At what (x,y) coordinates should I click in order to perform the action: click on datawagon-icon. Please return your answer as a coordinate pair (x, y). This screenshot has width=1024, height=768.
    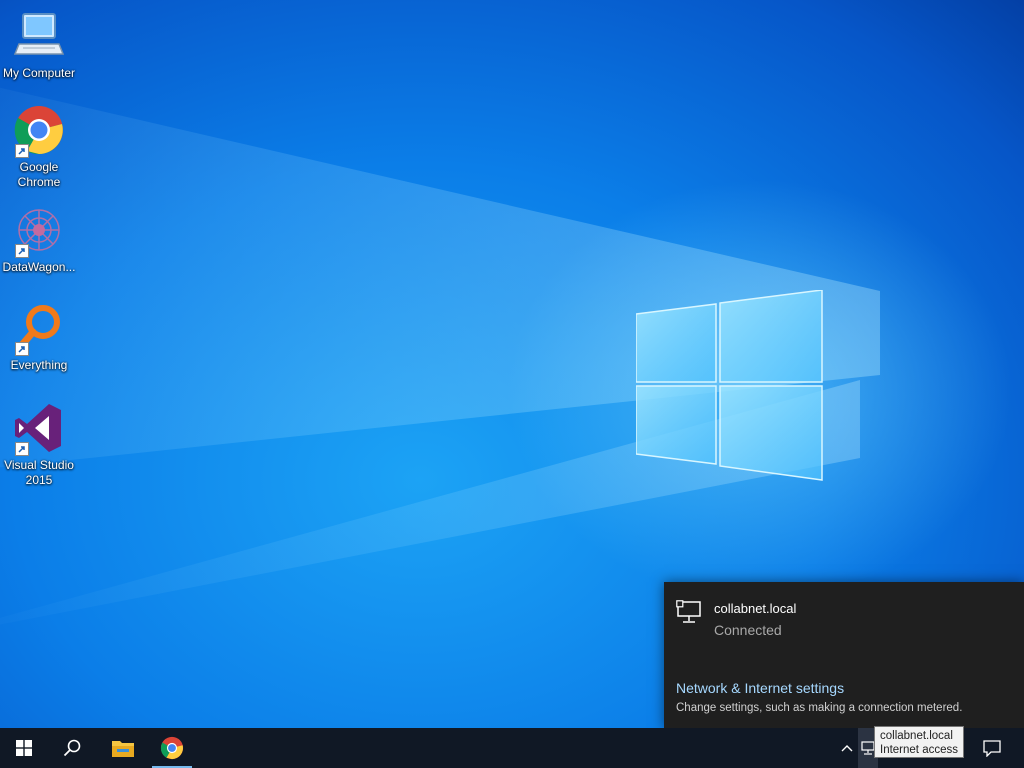
    Looking at the image, I should click on (39, 231).